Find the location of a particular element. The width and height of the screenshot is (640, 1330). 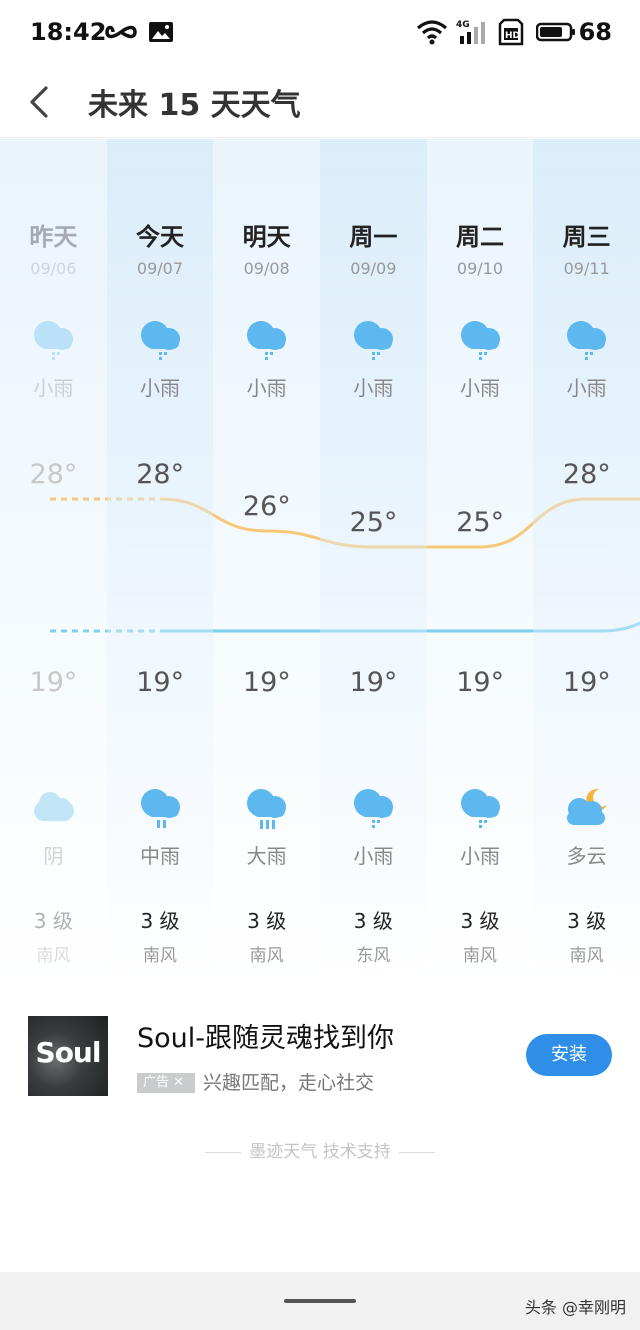

wind-direction: 东风 is located at coordinates (373, 956).